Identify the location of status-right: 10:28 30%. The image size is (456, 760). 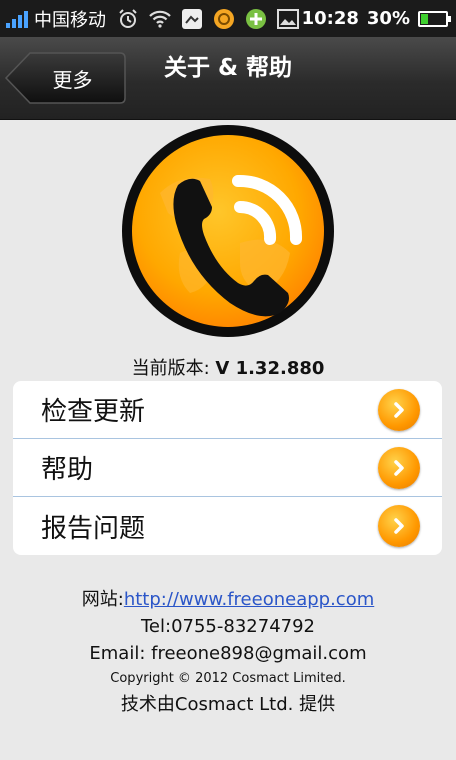
(376, 18).